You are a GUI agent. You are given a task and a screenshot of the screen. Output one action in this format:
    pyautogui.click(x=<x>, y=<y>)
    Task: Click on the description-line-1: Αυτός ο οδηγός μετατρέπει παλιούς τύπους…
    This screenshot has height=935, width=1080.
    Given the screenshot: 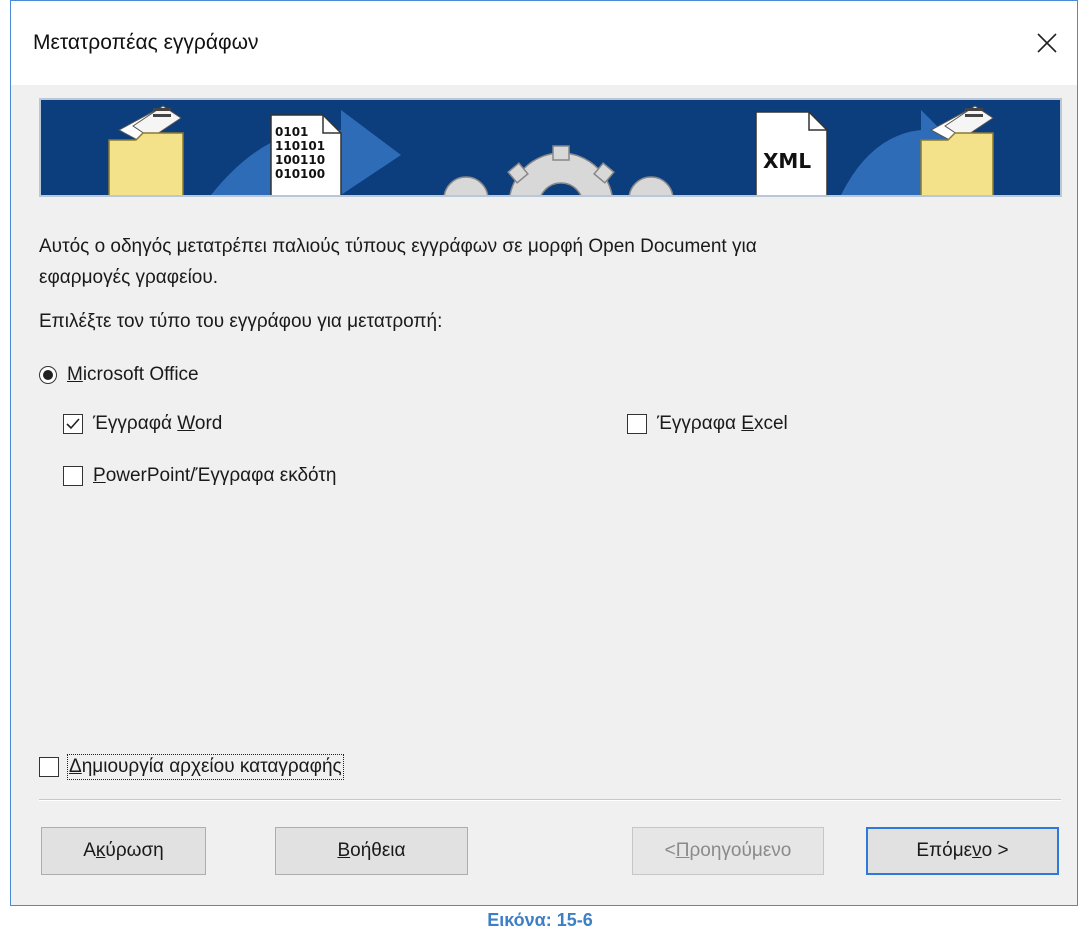 What is the action you would take?
    pyautogui.click(x=398, y=246)
    